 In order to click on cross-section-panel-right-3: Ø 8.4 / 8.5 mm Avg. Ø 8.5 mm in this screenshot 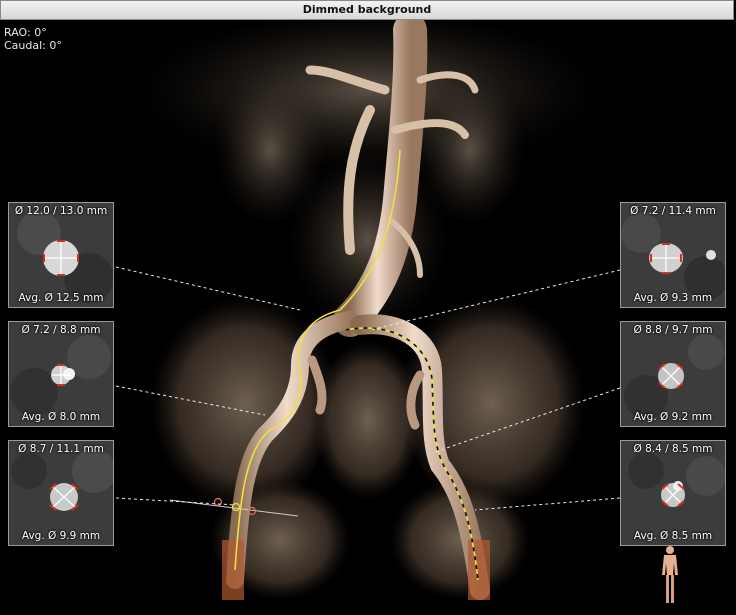, I will do `click(673, 493)`.